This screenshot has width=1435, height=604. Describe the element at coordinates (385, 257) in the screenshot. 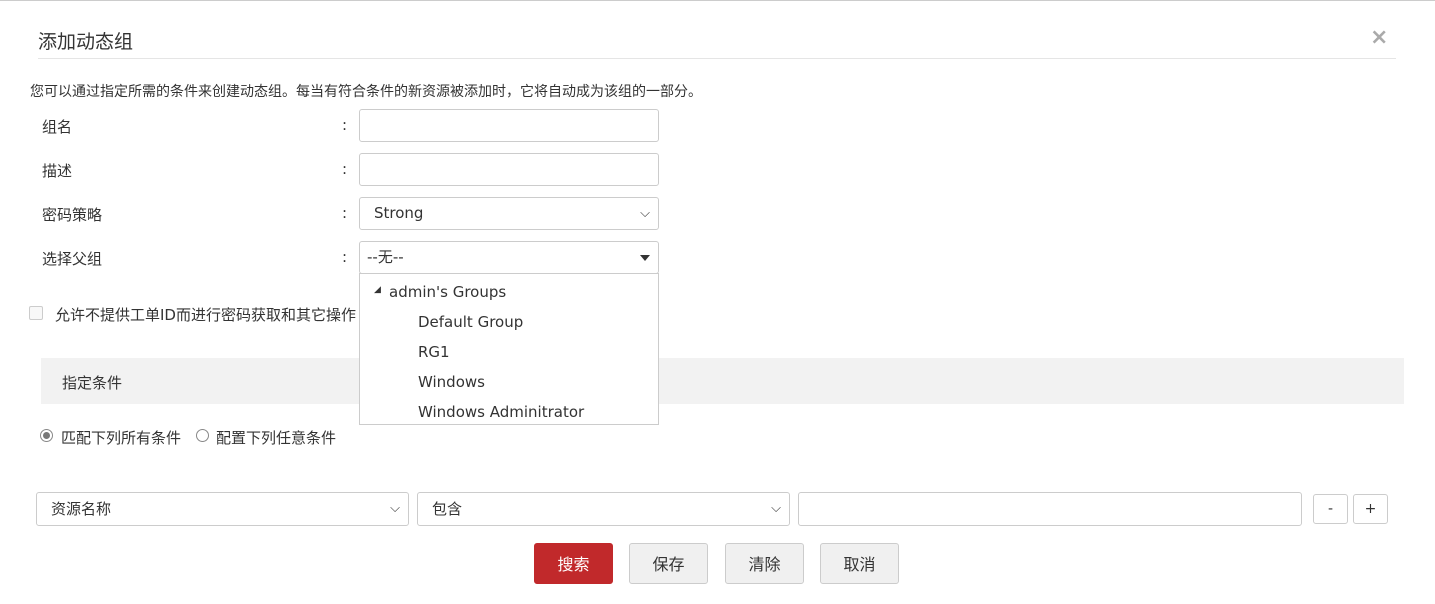

I see `parent-group-value: --无--` at that location.